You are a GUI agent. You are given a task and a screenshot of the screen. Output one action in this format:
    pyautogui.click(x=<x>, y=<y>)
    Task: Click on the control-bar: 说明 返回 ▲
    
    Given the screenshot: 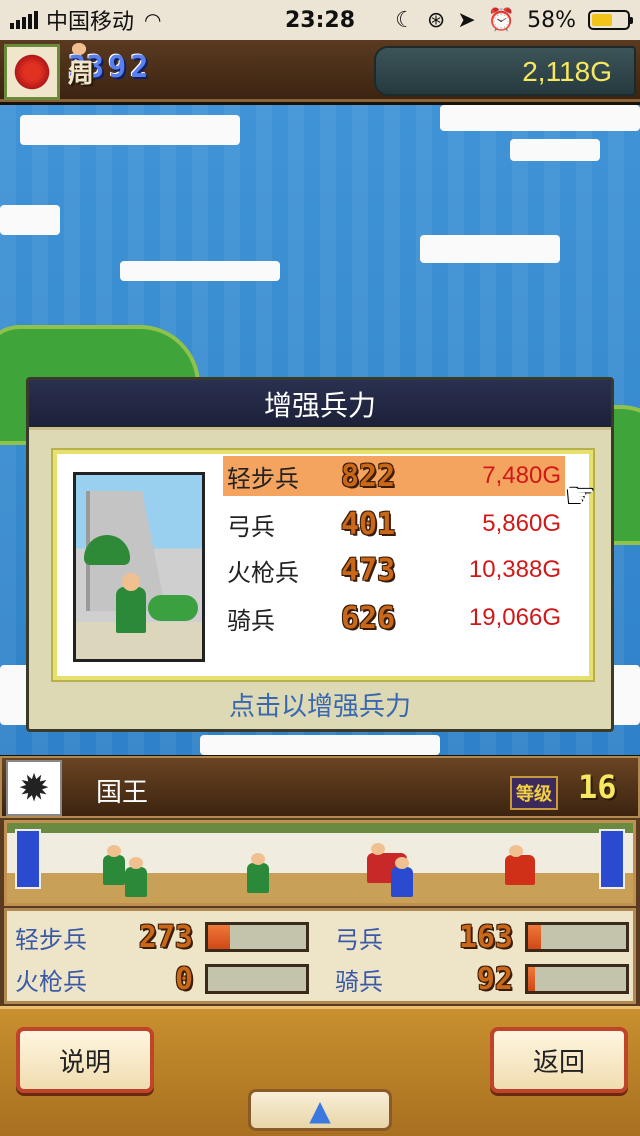 What is the action you would take?
    pyautogui.click(x=320, y=1071)
    